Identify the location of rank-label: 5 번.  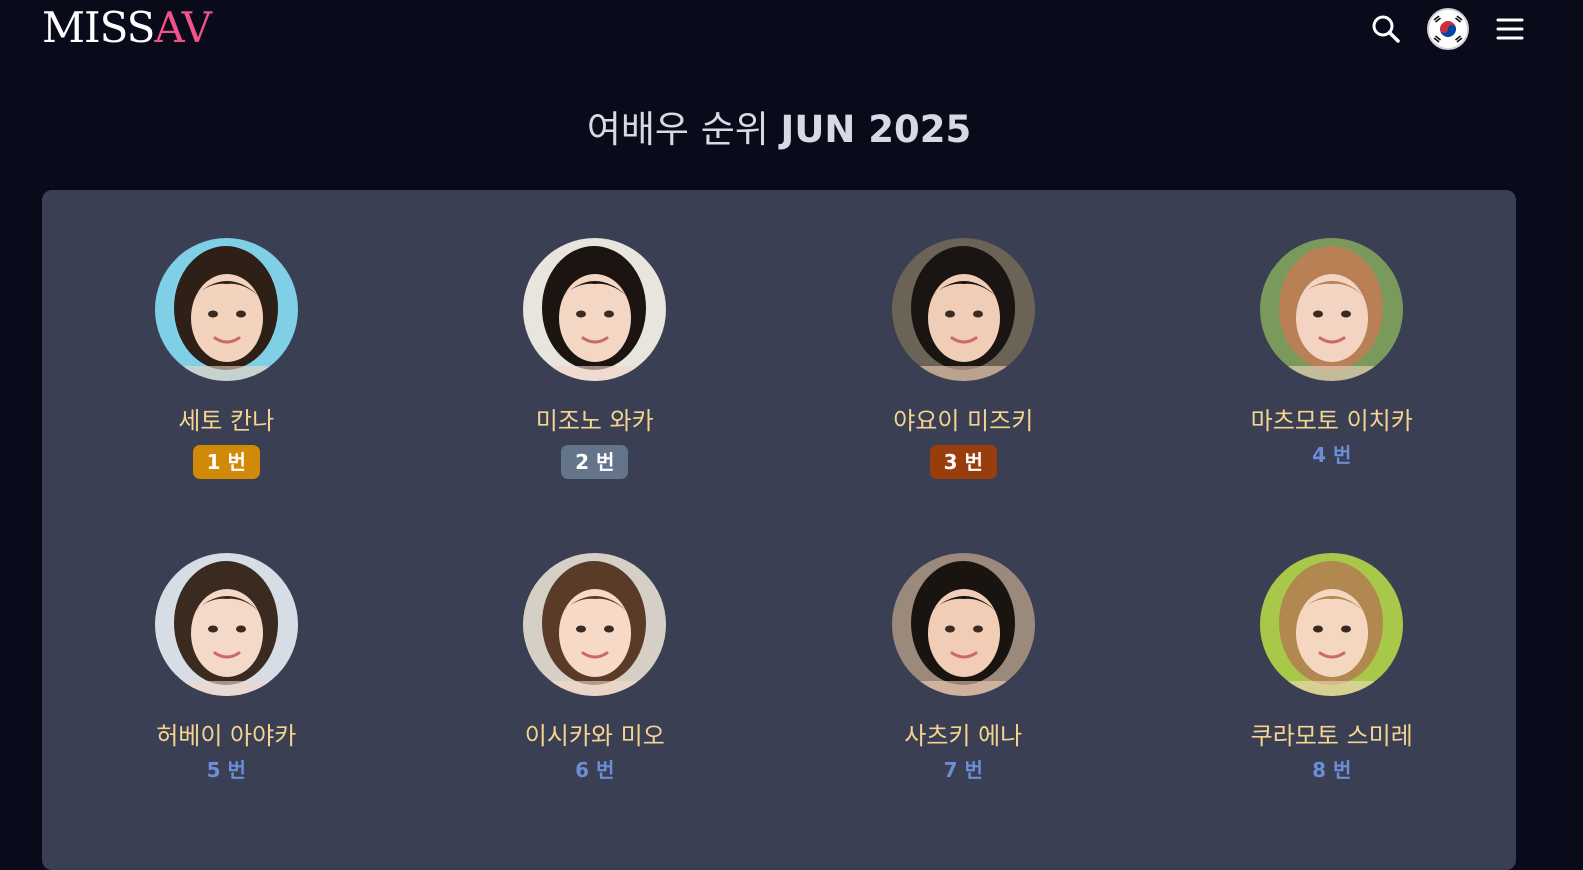
(226, 770).